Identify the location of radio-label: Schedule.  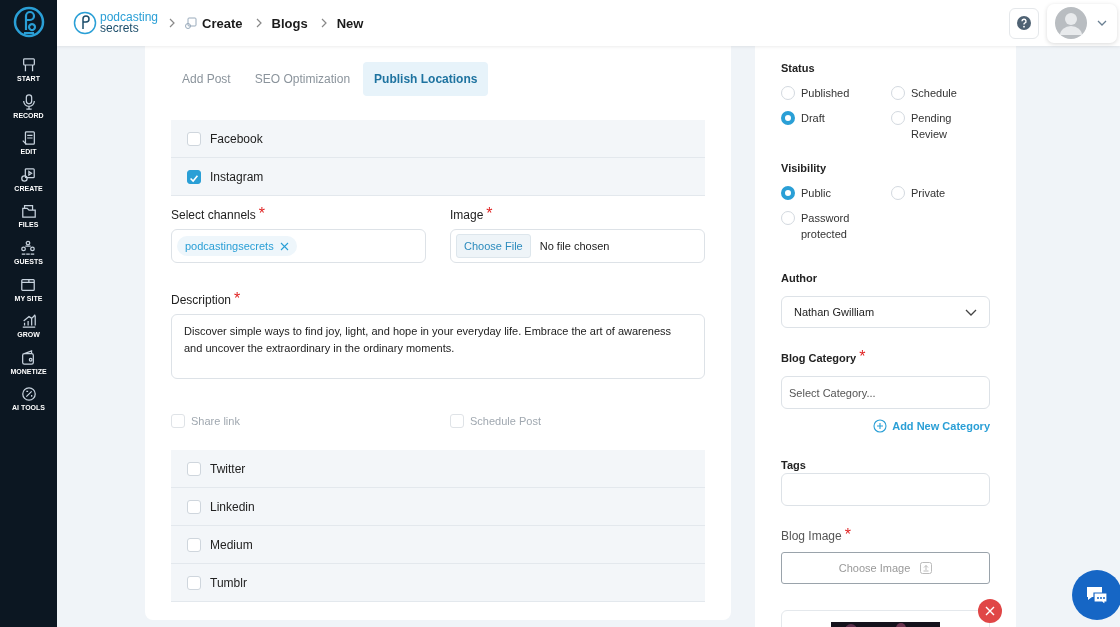
(934, 93).